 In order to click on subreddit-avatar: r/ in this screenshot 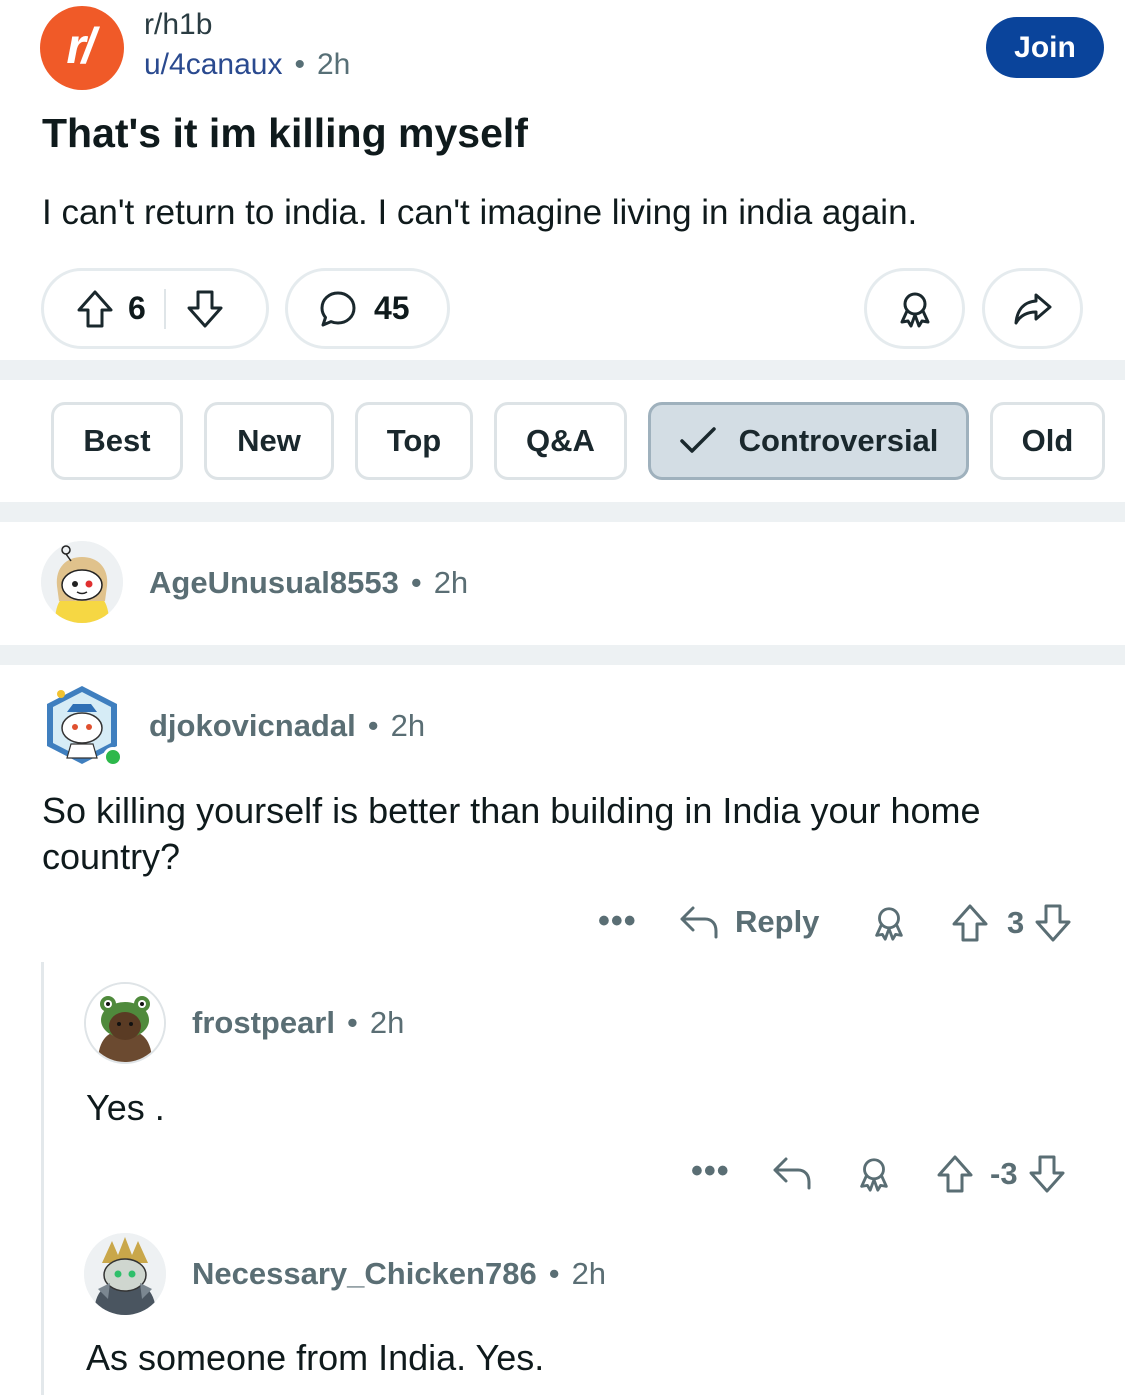, I will do `click(82, 48)`.